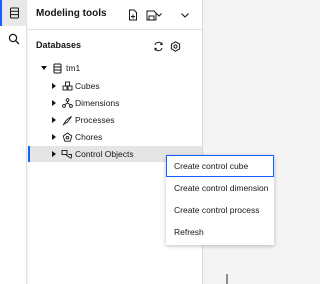 This screenshot has height=284, width=320. I want to click on save-menu-dropdown, so click(159, 15).